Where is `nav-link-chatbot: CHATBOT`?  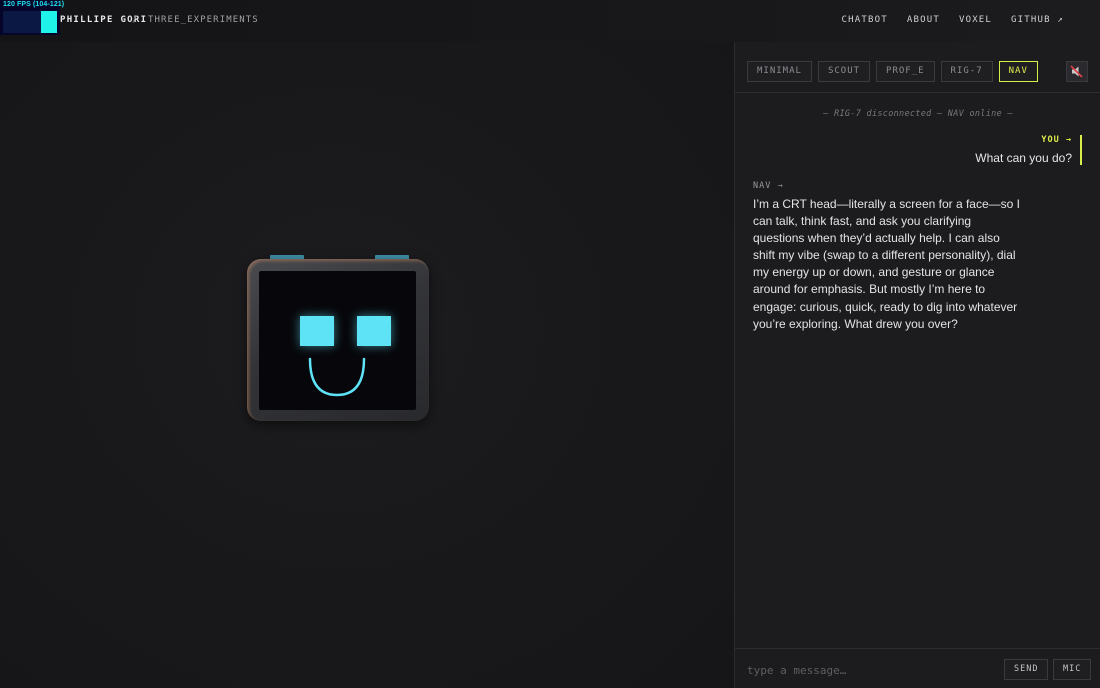 nav-link-chatbot: CHATBOT is located at coordinates (865, 20).